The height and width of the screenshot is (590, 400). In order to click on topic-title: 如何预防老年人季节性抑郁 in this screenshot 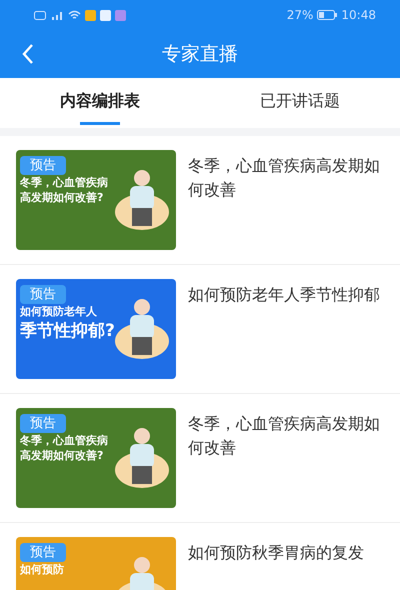, I will do `click(286, 329)`.